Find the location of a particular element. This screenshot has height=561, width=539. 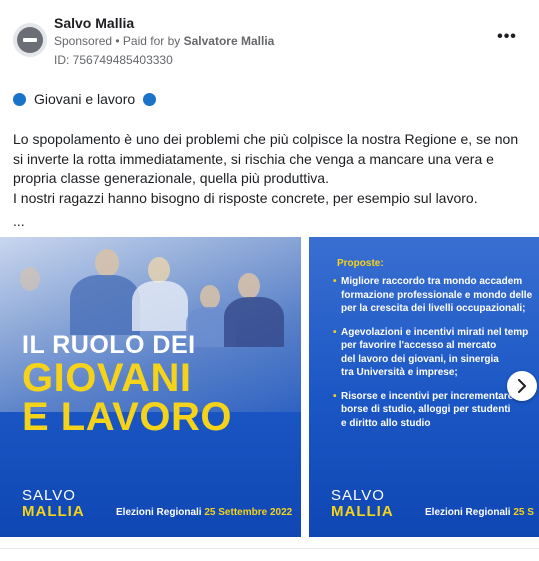

election-line: Elezioni Regionali 25 Settembre 2022 is located at coordinates (204, 512).